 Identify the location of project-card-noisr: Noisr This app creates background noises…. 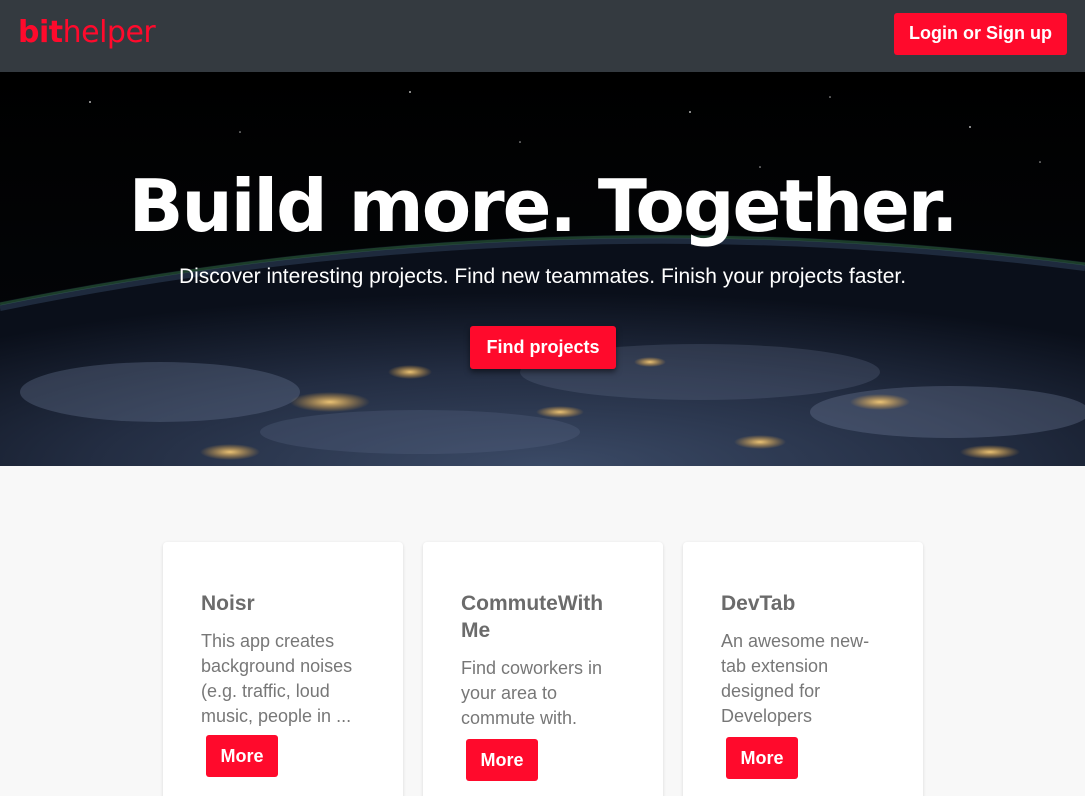
(283, 669).